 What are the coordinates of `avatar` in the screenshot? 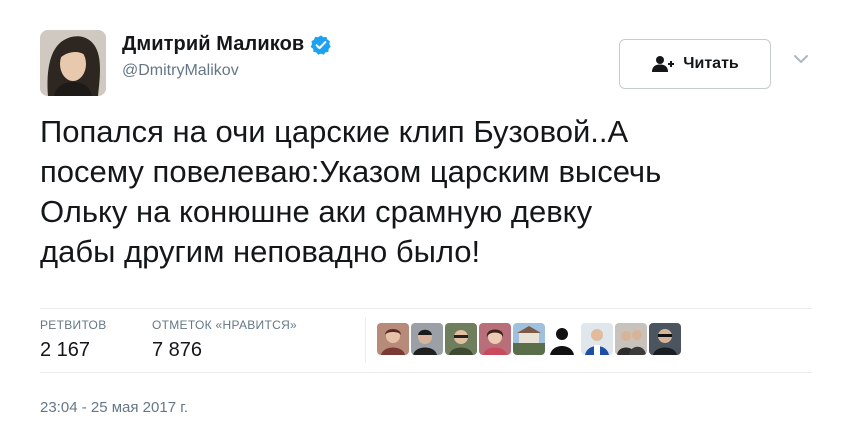 It's located at (73, 63).